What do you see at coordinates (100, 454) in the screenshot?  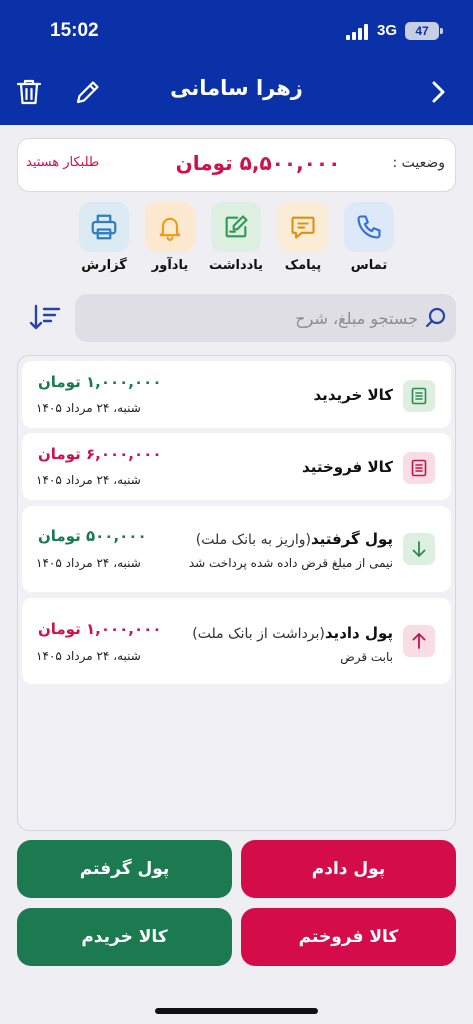 I see `row-amount: ۶,۰۰۰,۰۰۰ تومان` at bounding box center [100, 454].